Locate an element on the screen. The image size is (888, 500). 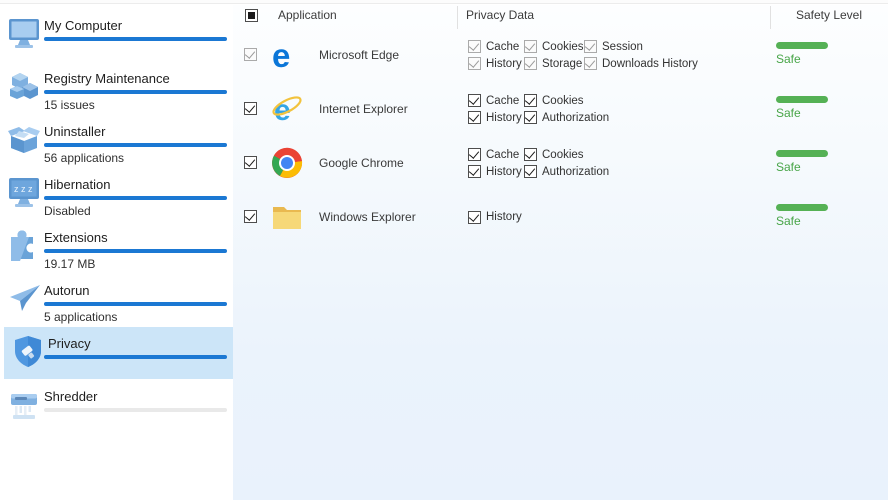
chrome-cookies-checkbox is located at coordinates (530, 154).